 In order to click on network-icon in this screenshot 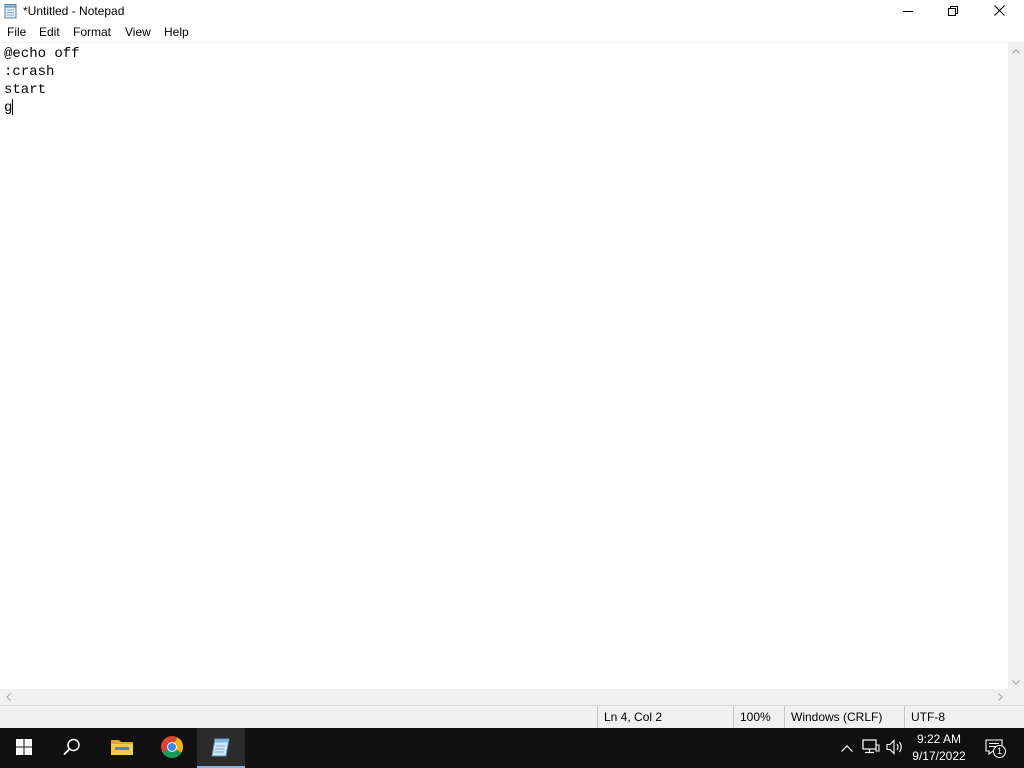, I will do `click(871, 748)`.